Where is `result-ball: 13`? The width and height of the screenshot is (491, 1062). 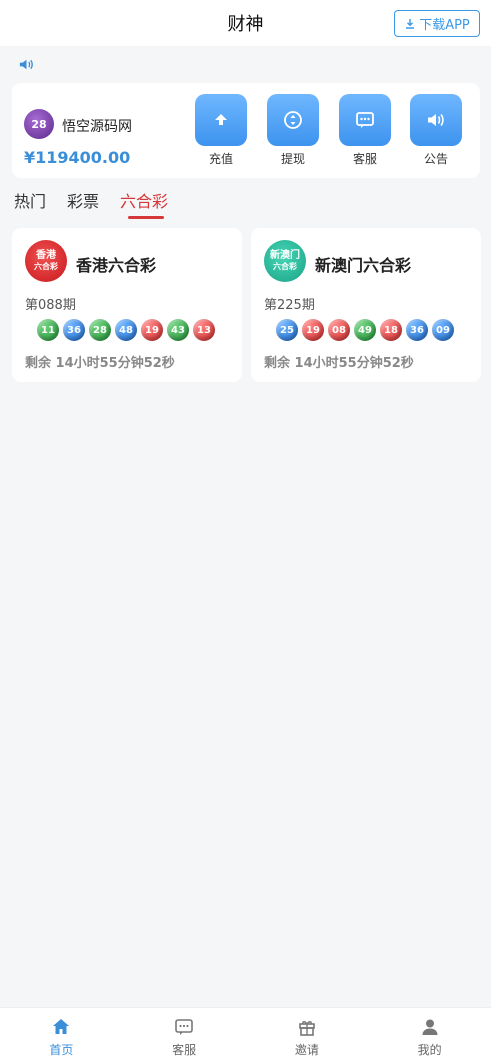 result-ball: 13 is located at coordinates (204, 330).